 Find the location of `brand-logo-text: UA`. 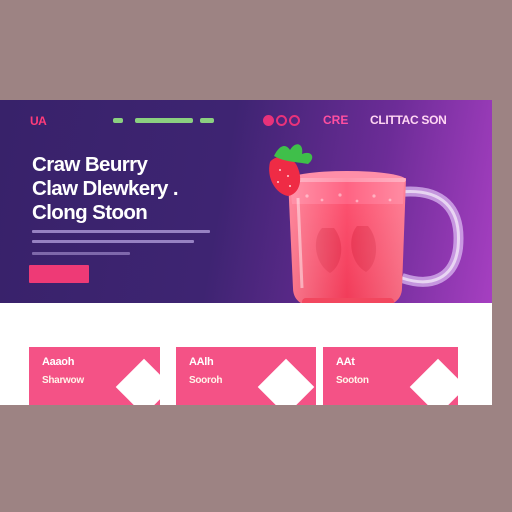

brand-logo-text: UA is located at coordinates (38, 121).